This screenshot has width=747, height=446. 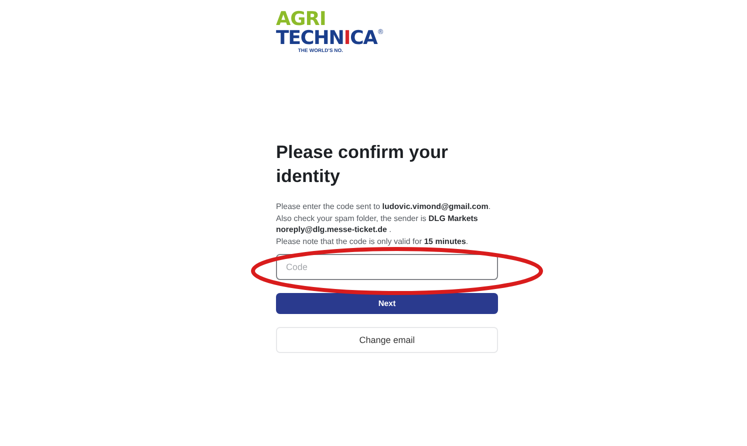 What do you see at coordinates (384, 224) in the screenshot?
I see `instructions-text: Please enter the code sent to ludovic.vimond@gmail.com. Also check your spam folder, the sender is DLG Markets noreply@dlg.messe-ticket.de . Please note that the code is only valid for 15 minutes.` at bounding box center [384, 224].